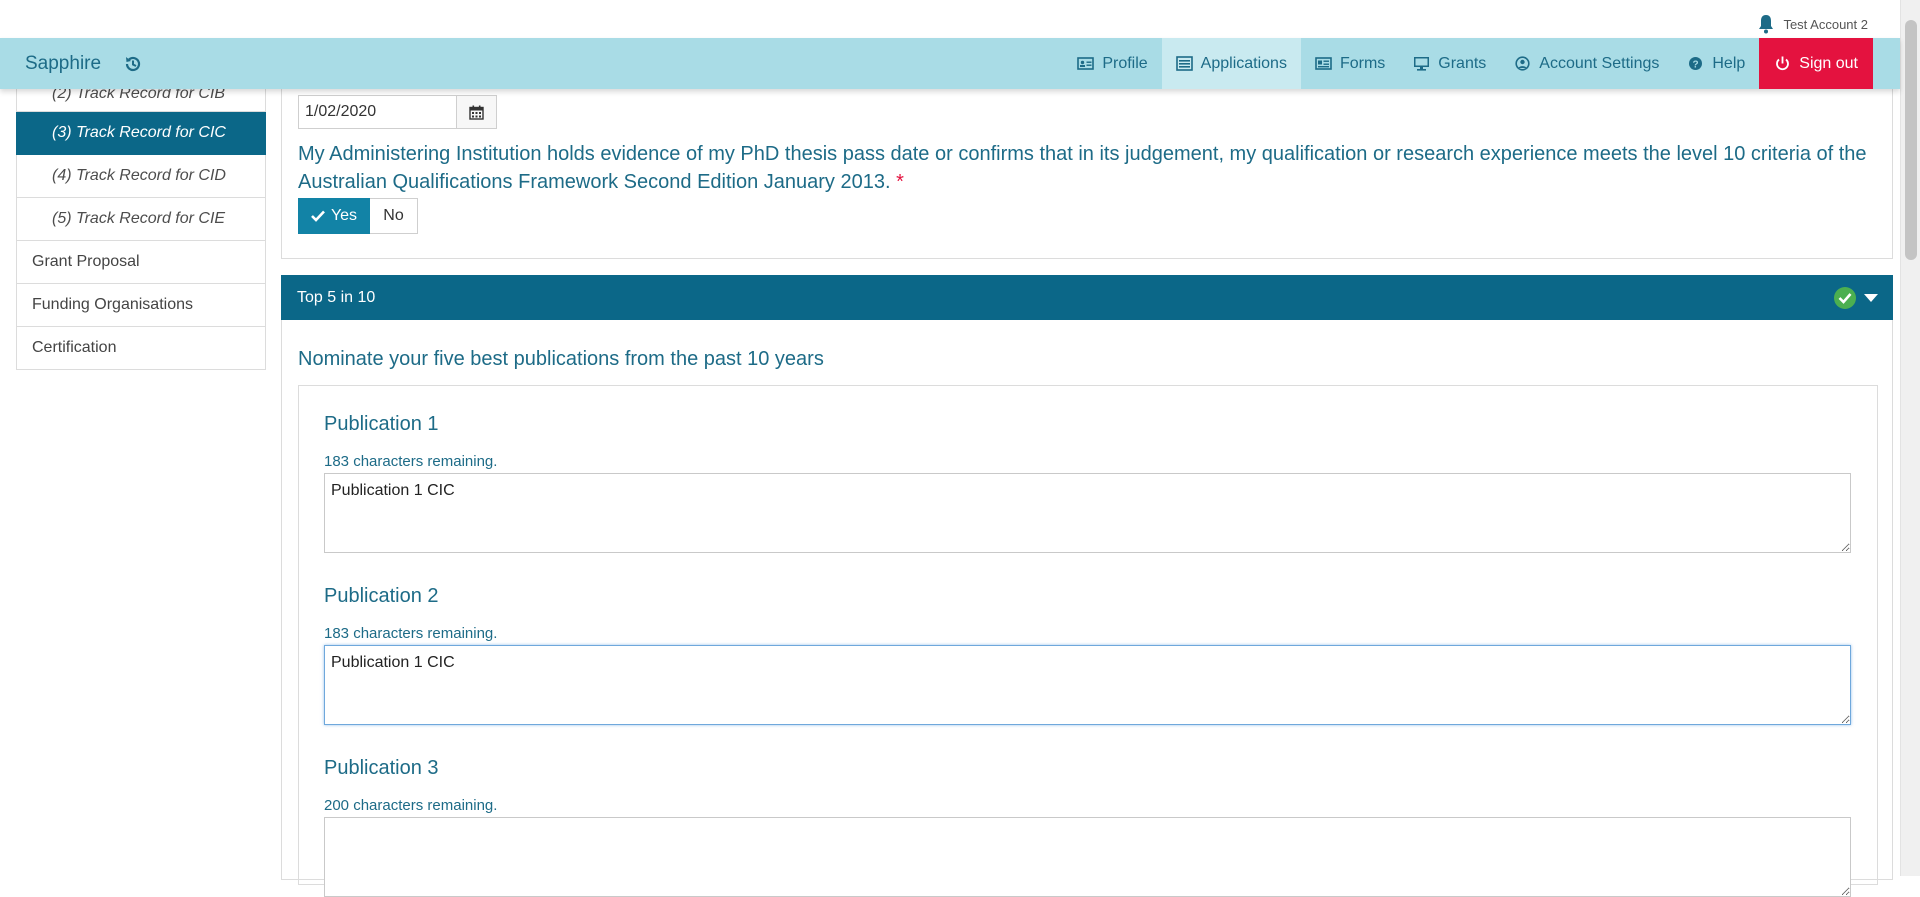 The image size is (1920, 897). Describe the element at coordinates (900, 182) in the screenshot. I see `required-marker: *` at that location.